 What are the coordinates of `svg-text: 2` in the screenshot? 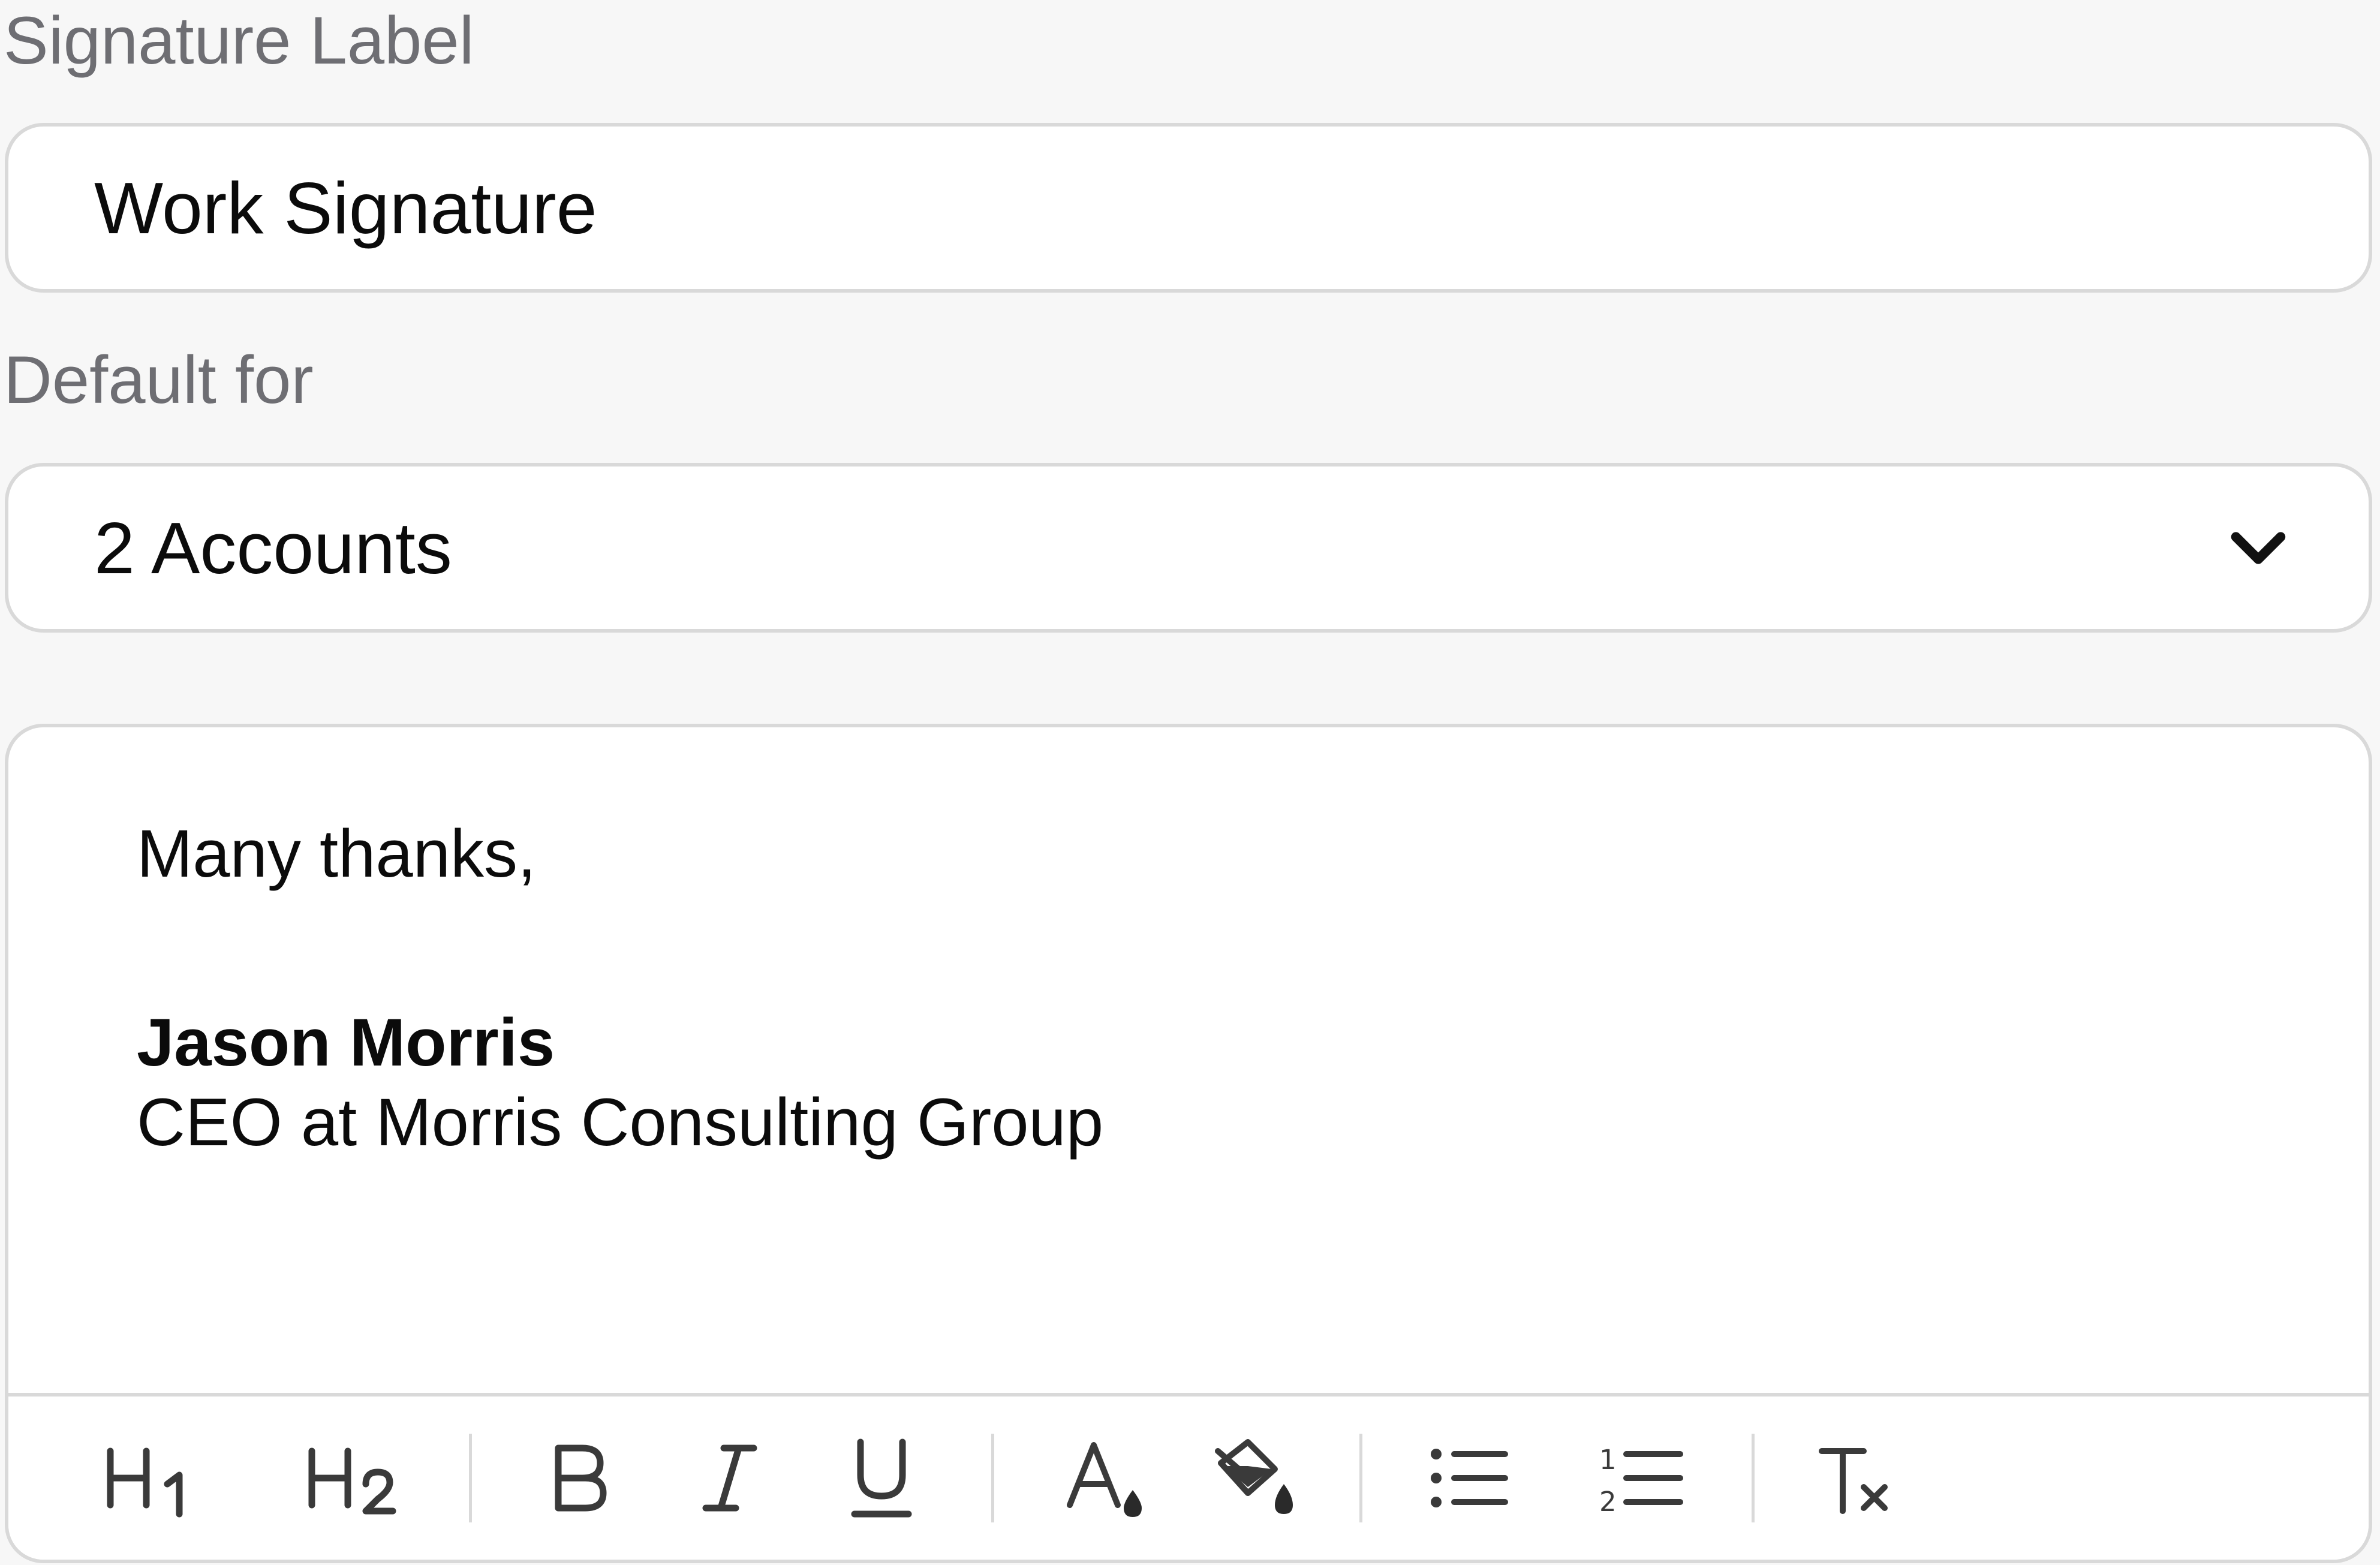 It's located at (1608, 1500).